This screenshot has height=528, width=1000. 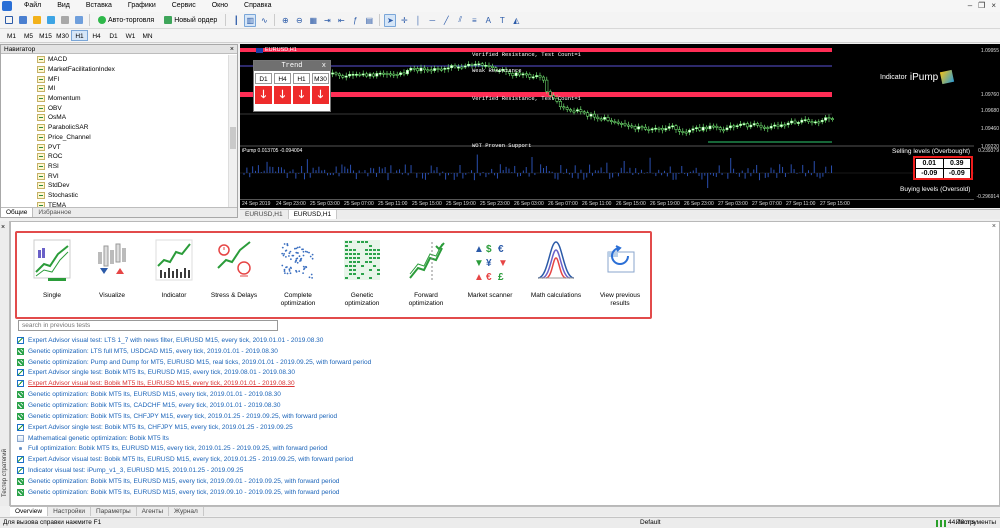 I want to click on navigator-item: ROC, so click(x=115, y=157).